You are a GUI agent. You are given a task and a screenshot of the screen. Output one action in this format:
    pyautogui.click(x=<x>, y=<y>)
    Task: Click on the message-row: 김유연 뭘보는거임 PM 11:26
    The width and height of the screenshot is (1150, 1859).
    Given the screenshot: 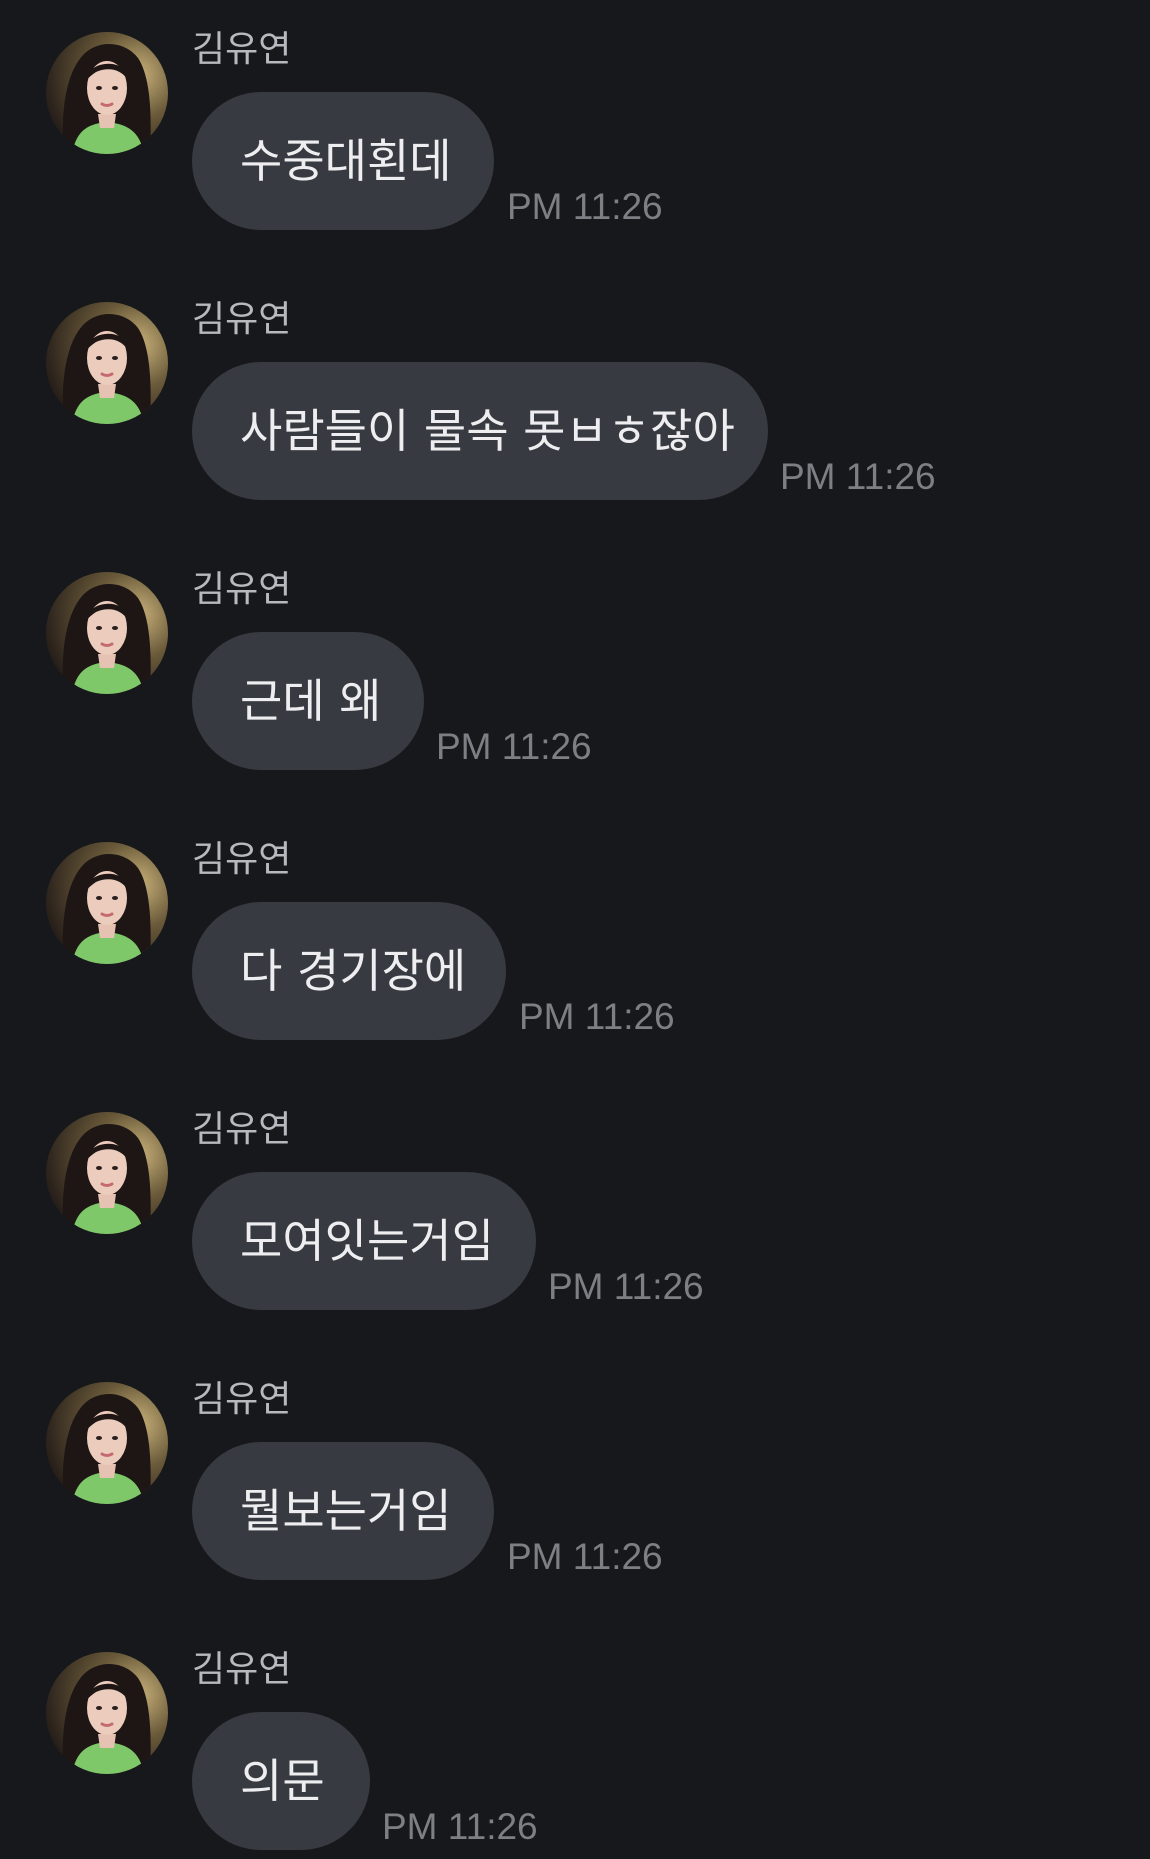 What is the action you would take?
    pyautogui.click(x=575, y=1465)
    